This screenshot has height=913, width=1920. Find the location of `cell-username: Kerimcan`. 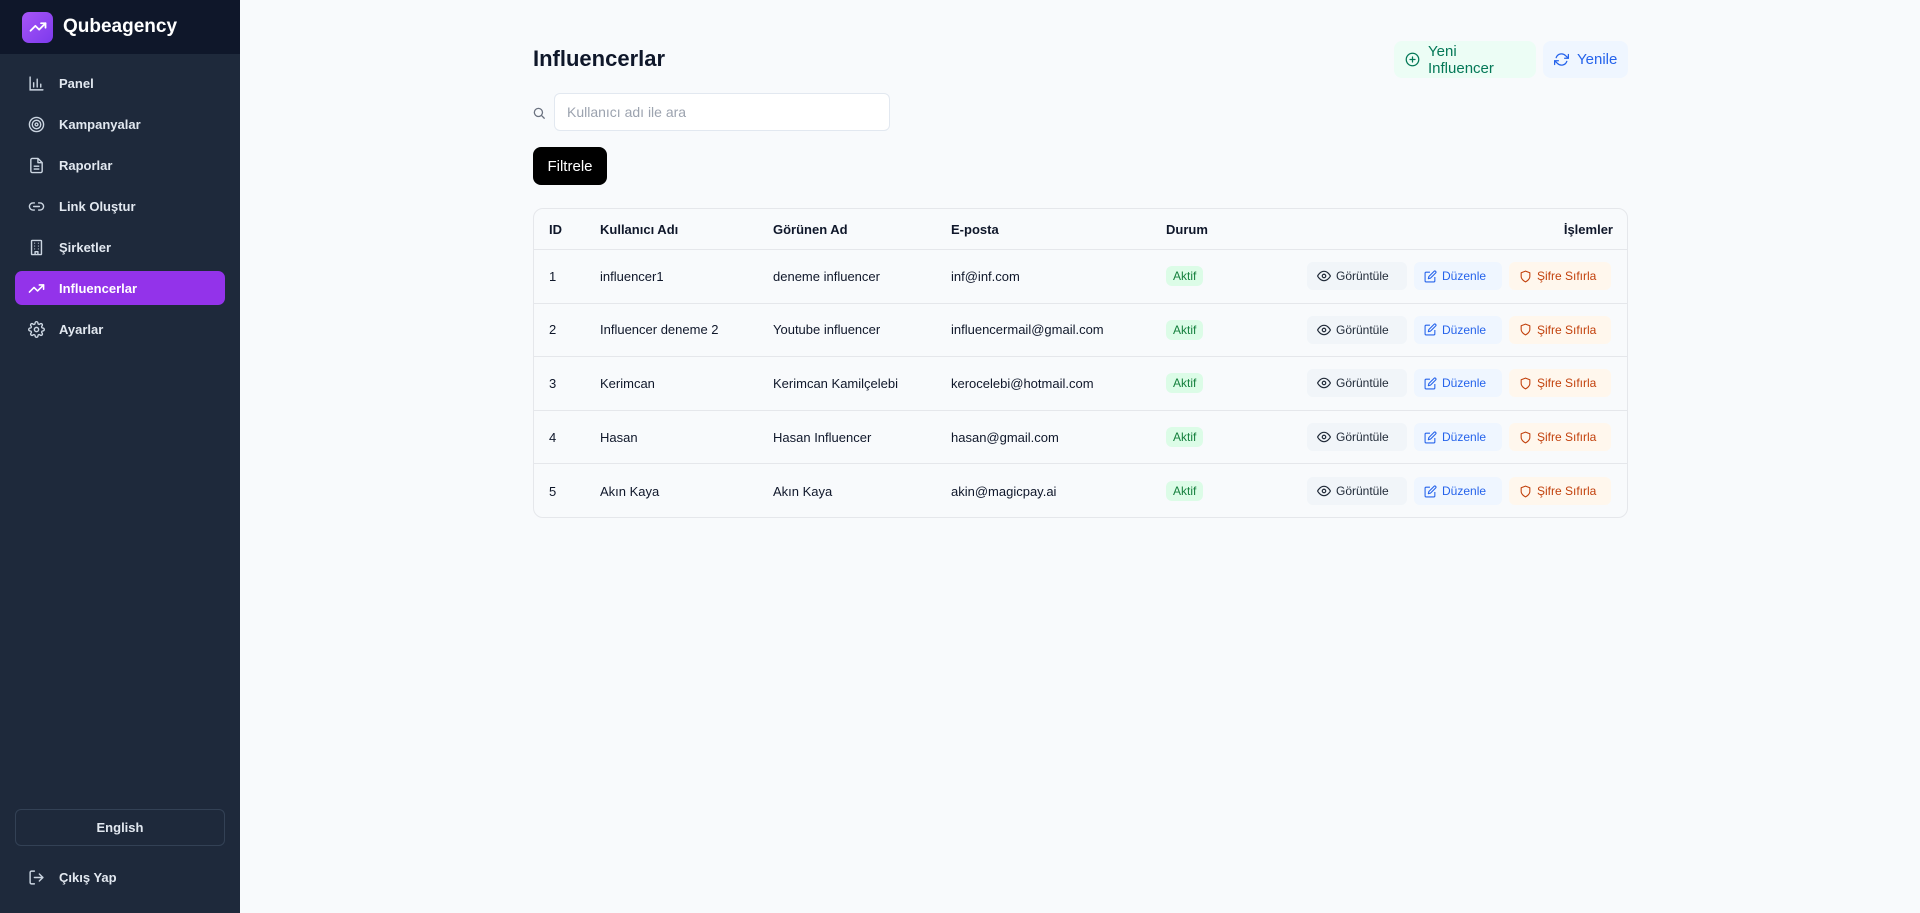

cell-username: Kerimcan is located at coordinates (627, 383).